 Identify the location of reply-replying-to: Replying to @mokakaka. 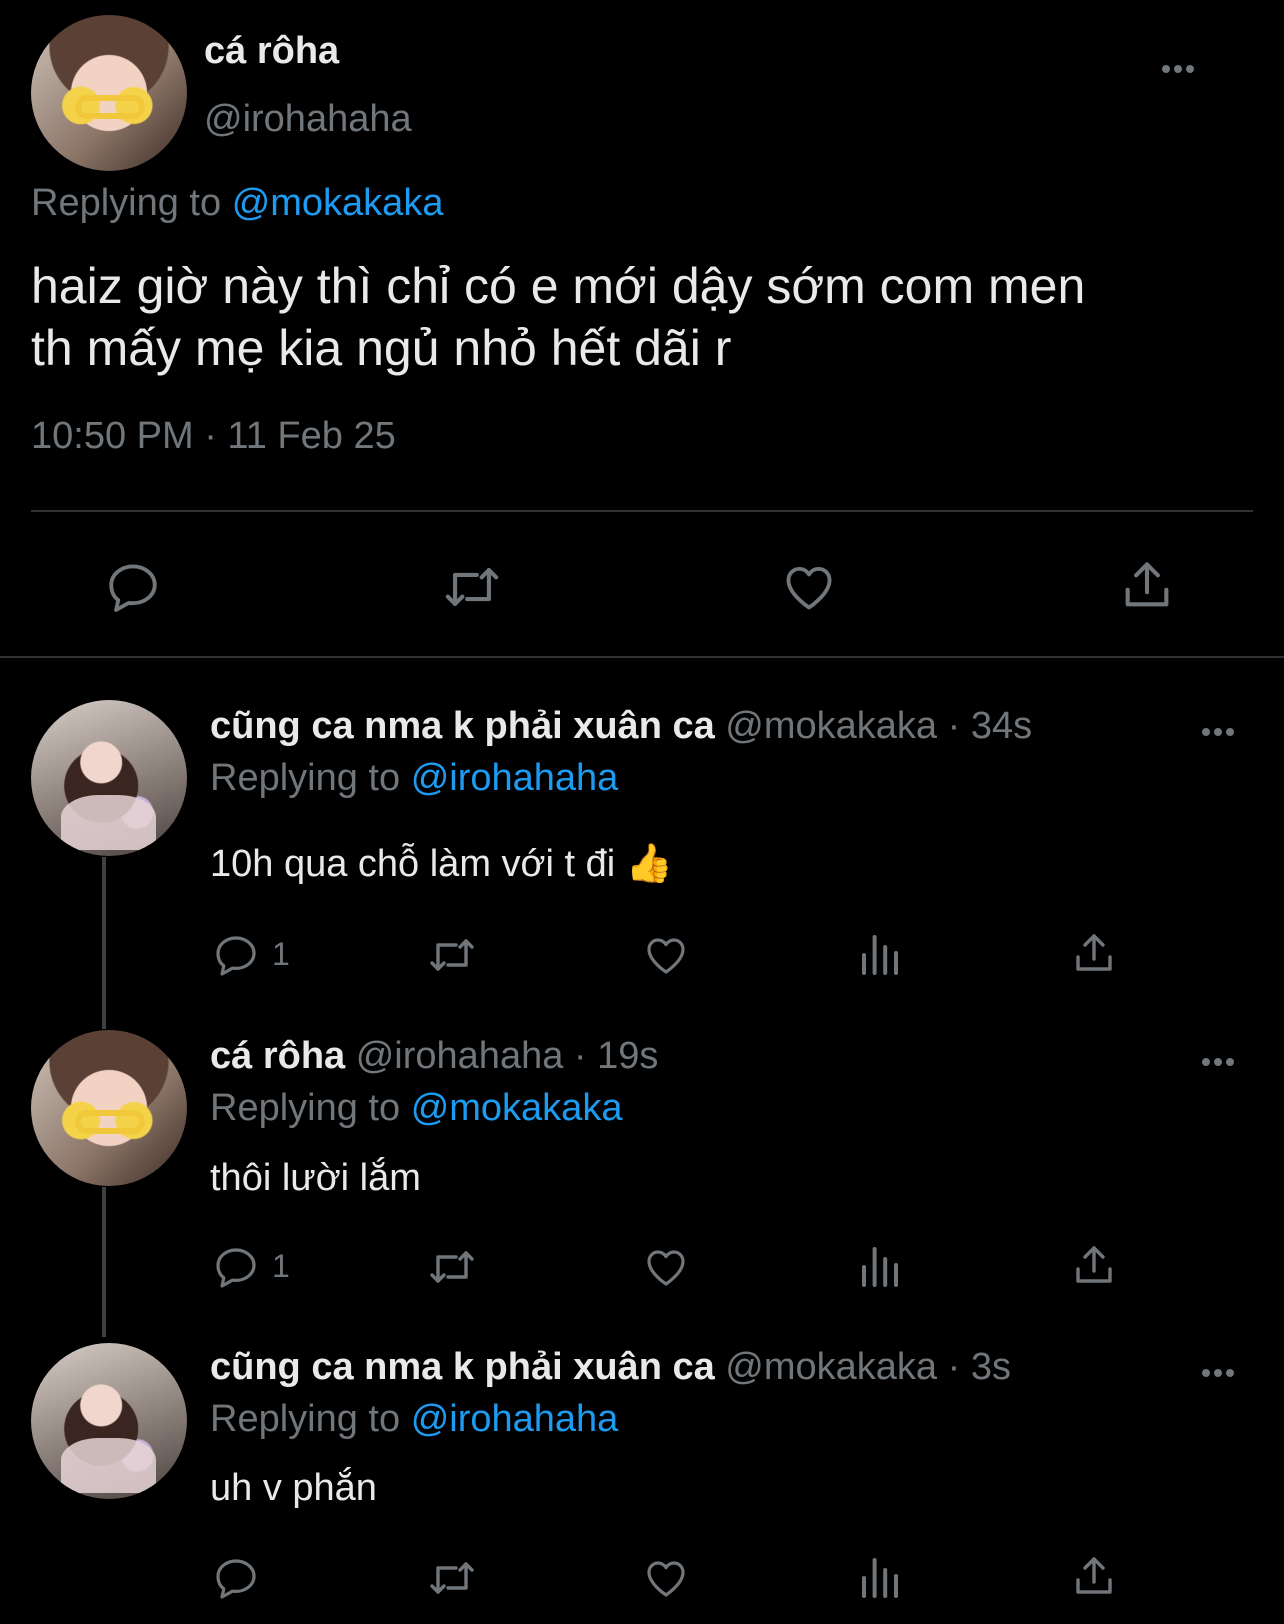
(416, 1108).